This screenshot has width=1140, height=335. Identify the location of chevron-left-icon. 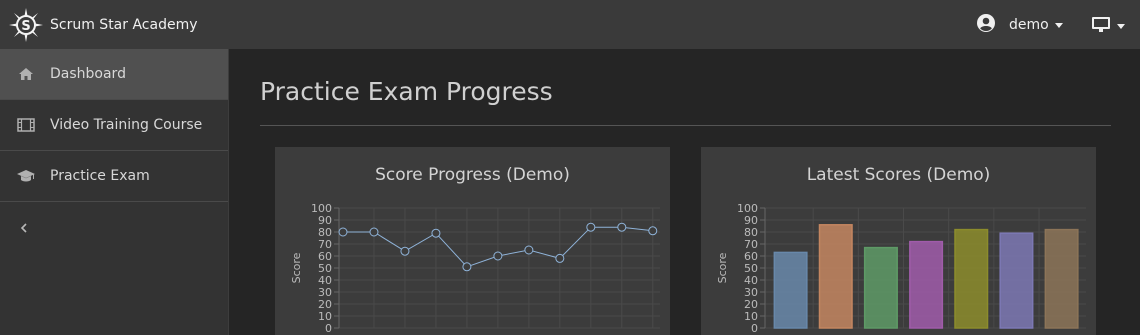
(24, 228).